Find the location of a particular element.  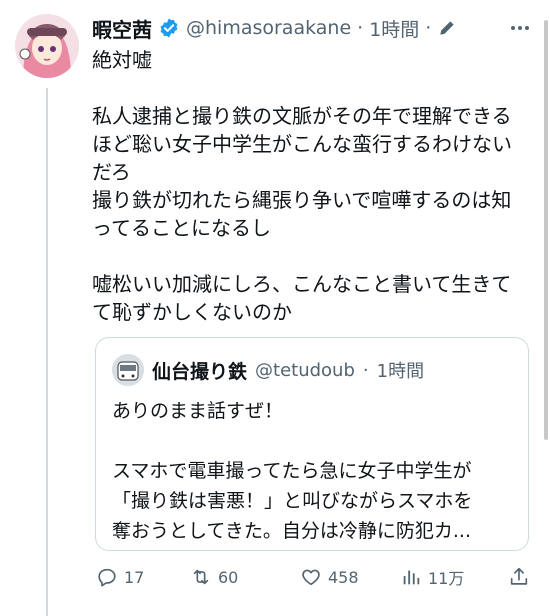

like-button: 458 is located at coordinates (329, 577).